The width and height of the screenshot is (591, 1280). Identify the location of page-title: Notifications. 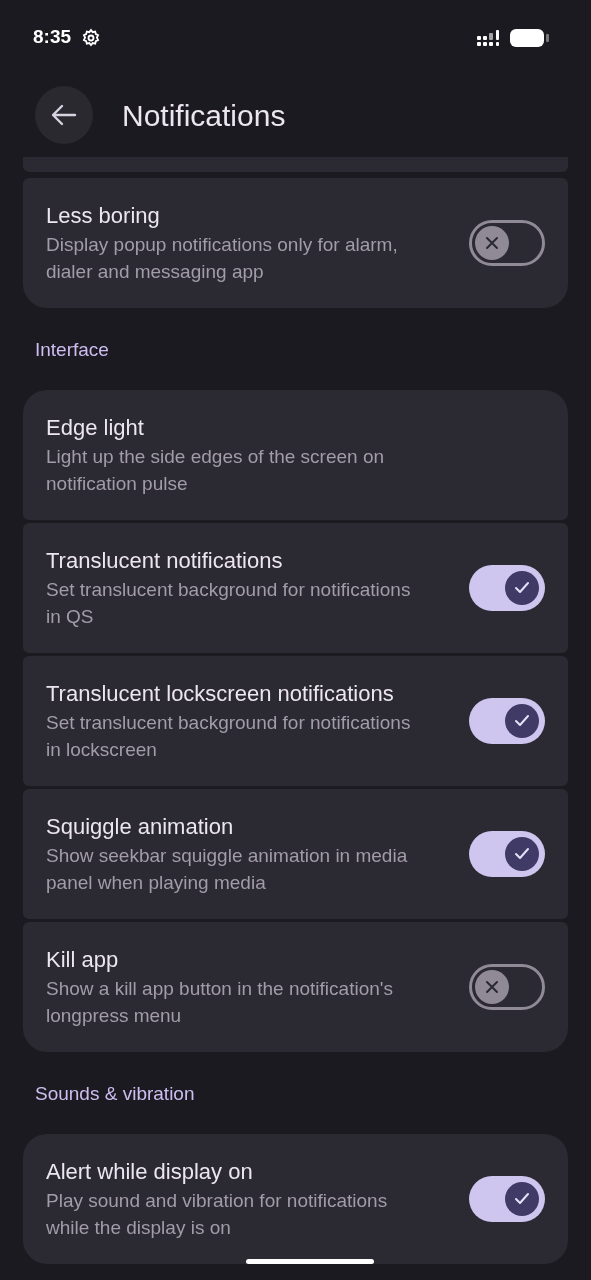
(204, 115).